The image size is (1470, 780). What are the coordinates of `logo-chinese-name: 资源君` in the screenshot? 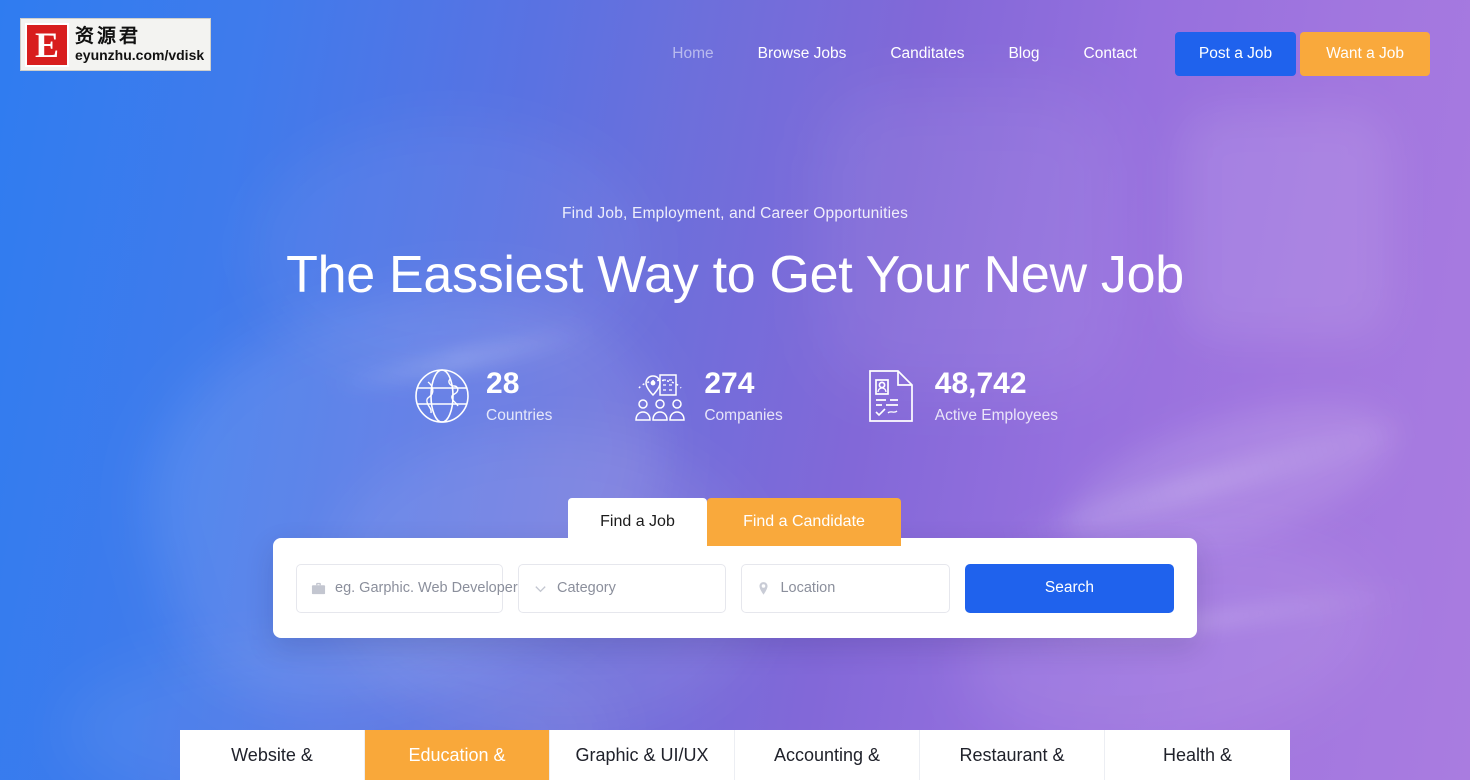 It's located at (108, 36).